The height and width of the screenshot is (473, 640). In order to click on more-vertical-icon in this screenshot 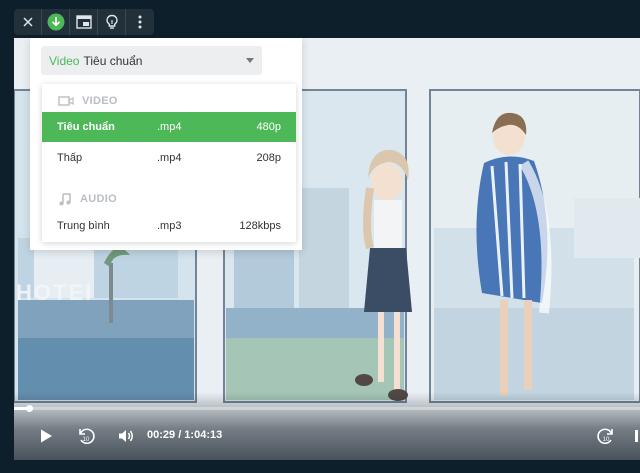, I will do `click(140, 22)`.